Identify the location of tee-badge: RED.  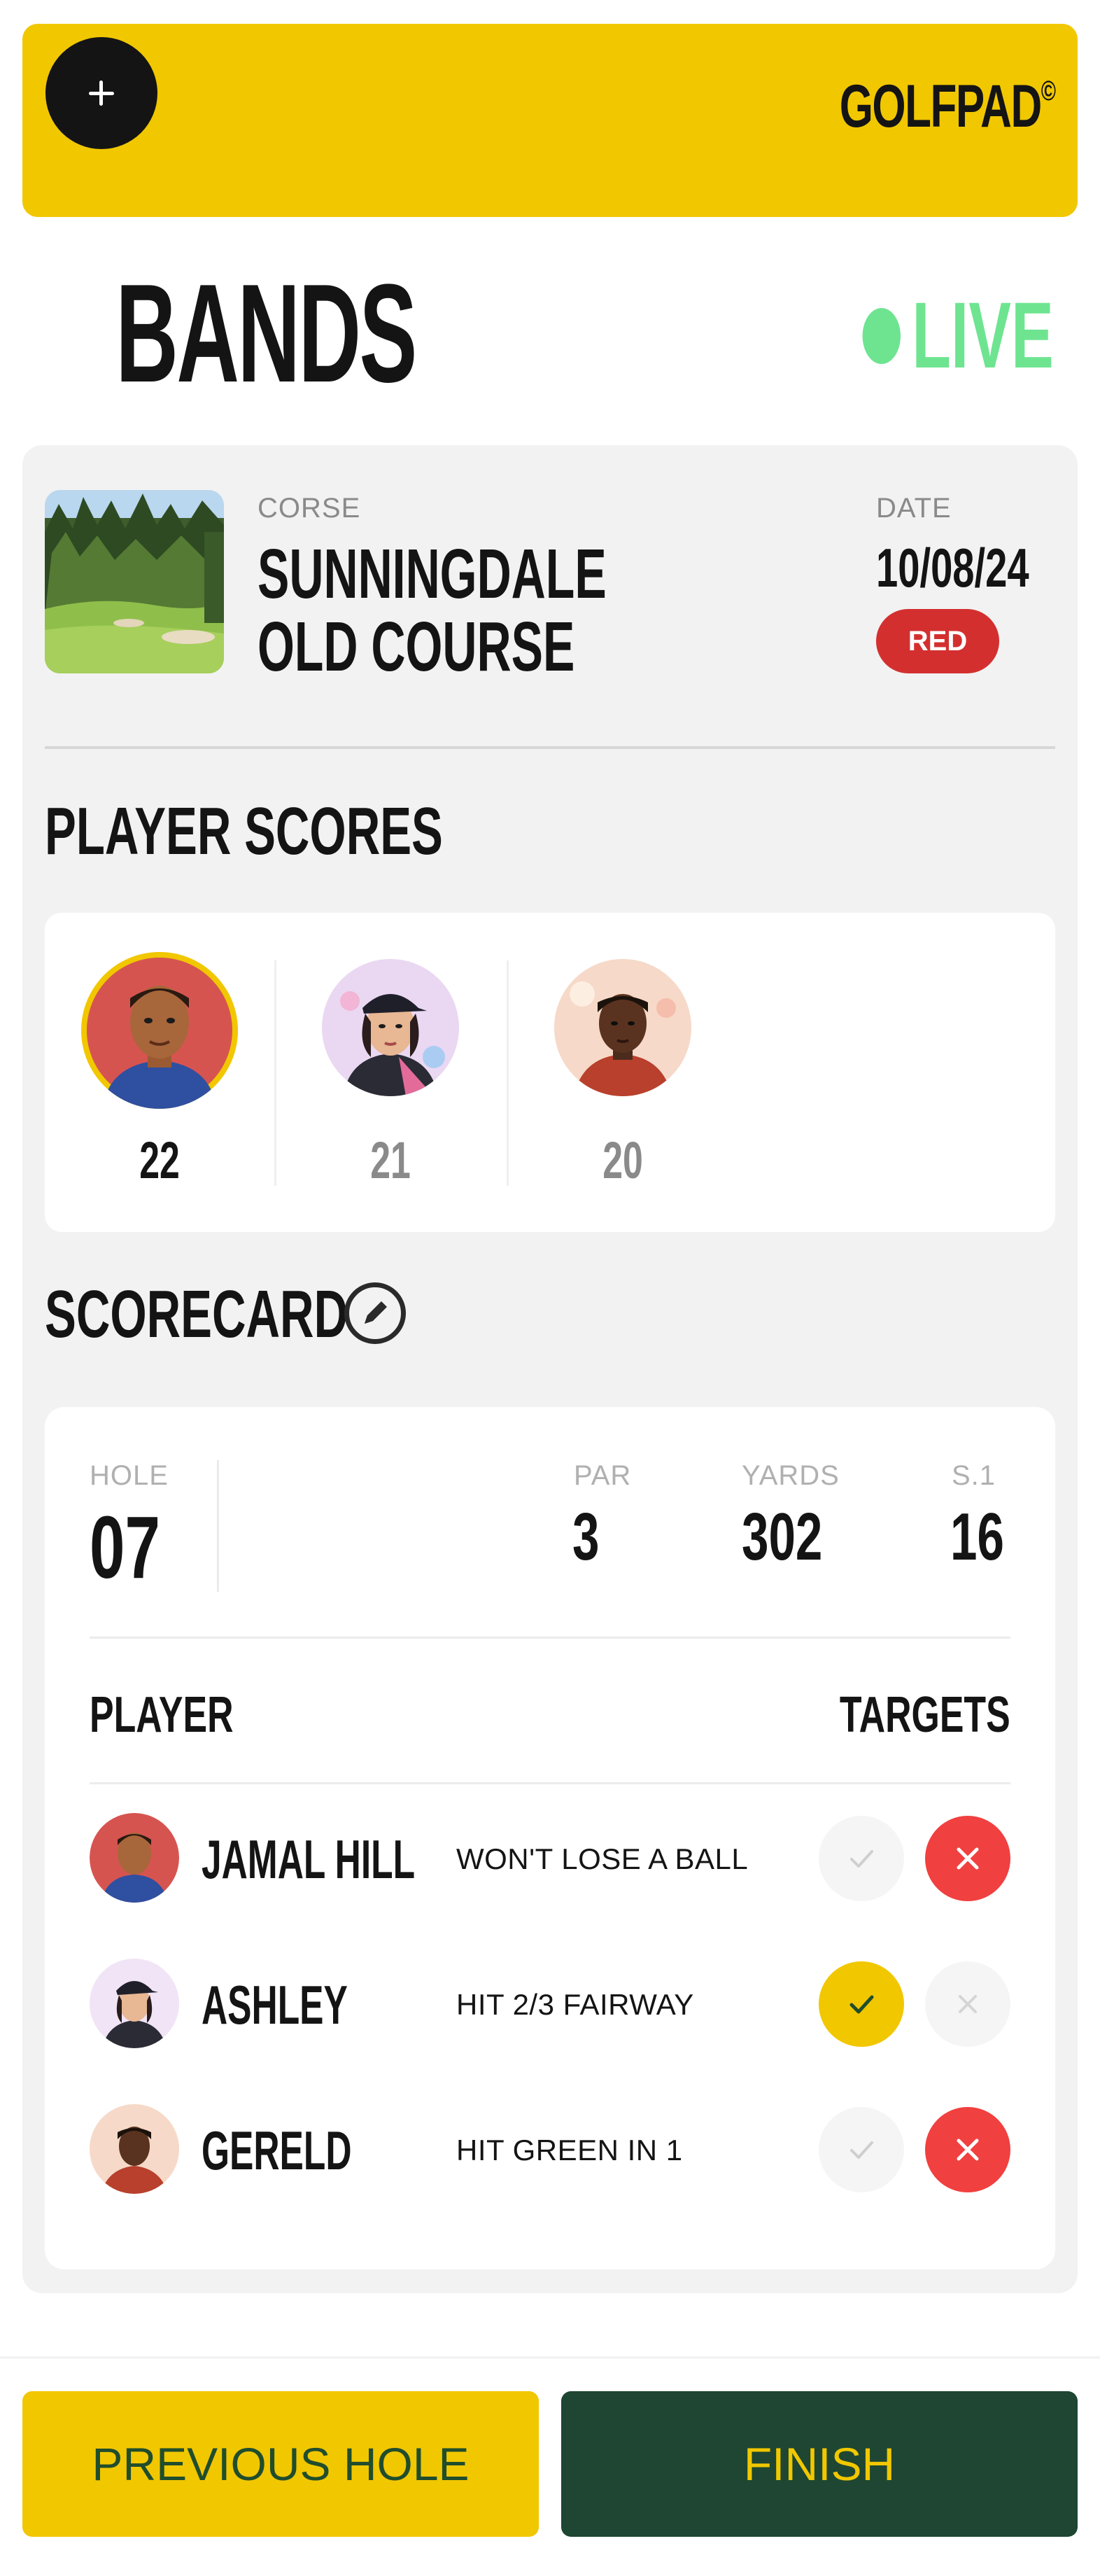
(937, 641).